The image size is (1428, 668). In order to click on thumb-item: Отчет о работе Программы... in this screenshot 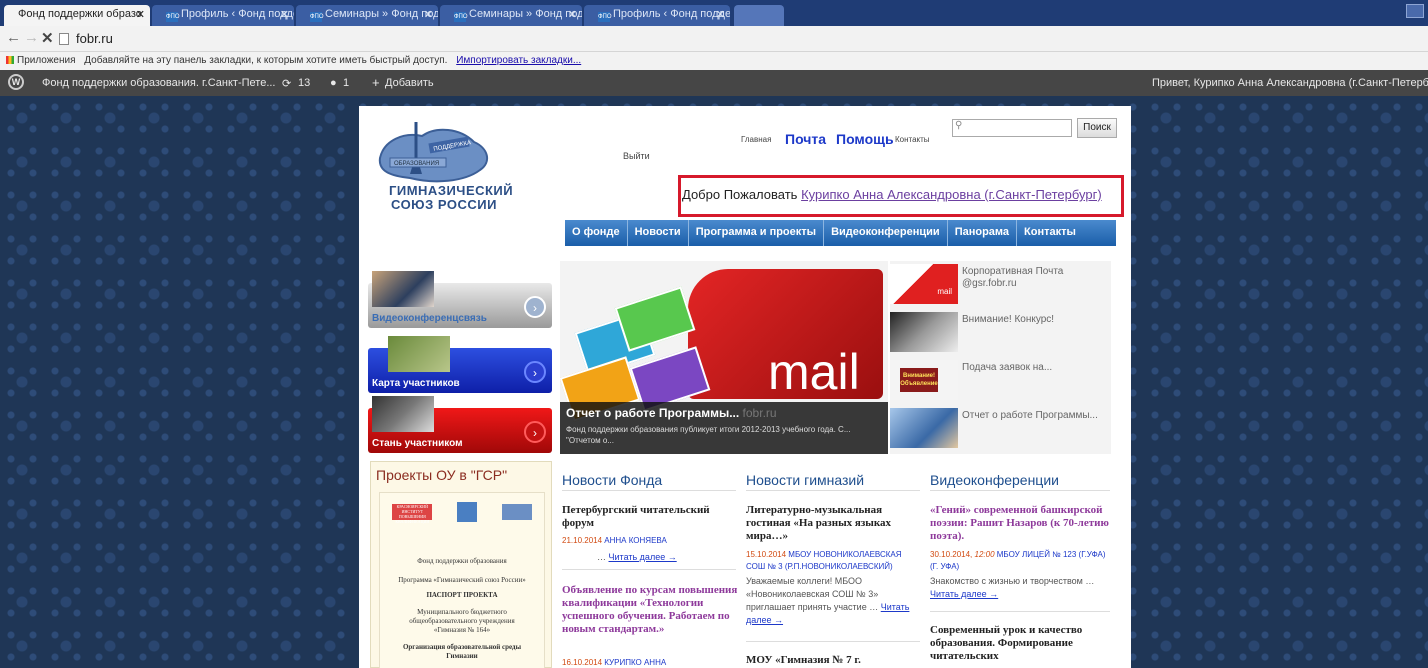, I will do `click(1000, 429)`.